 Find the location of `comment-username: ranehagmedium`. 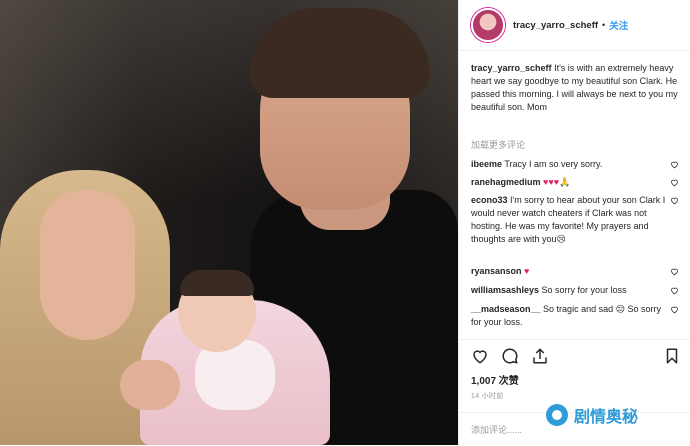

comment-username: ranehagmedium is located at coordinates (506, 182).